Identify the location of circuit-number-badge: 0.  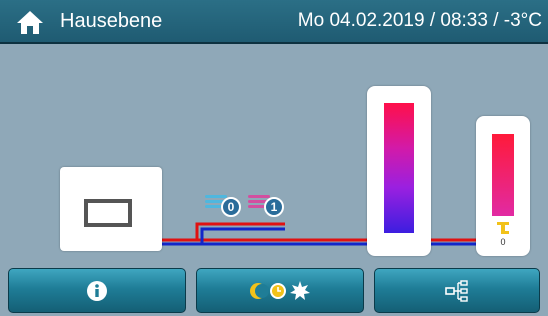
(231, 207).